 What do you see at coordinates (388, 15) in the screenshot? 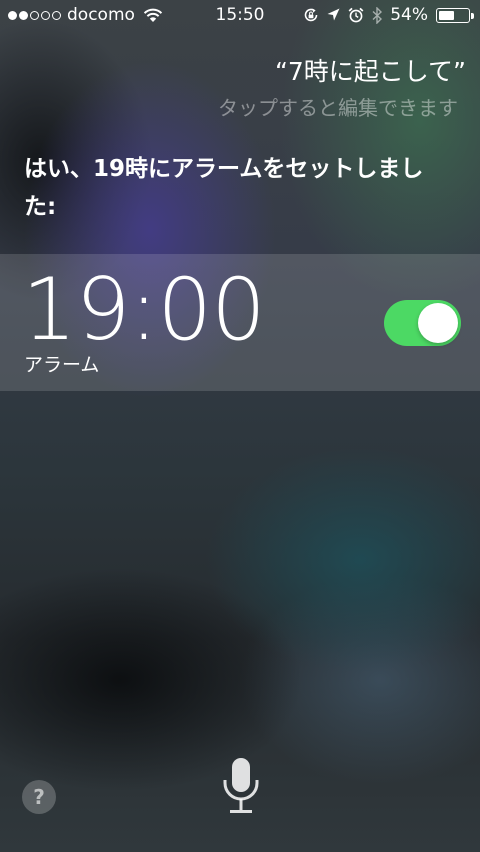
I see `status-right: 54%` at bounding box center [388, 15].